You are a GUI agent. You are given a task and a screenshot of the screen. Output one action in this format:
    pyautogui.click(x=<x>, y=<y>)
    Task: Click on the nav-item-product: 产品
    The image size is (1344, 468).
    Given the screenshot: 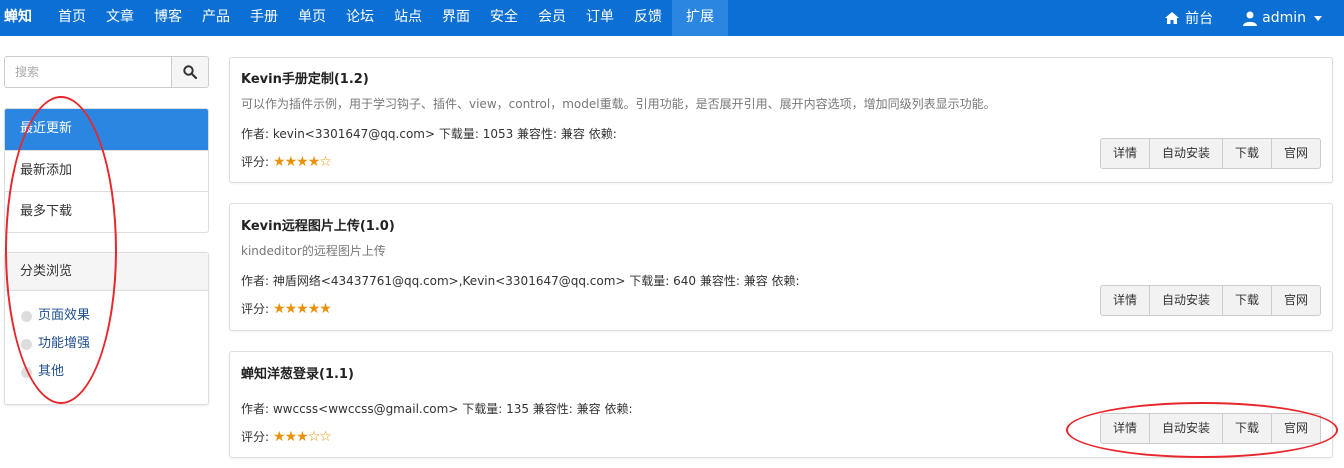 What is the action you would take?
    pyautogui.click(x=216, y=18)
    